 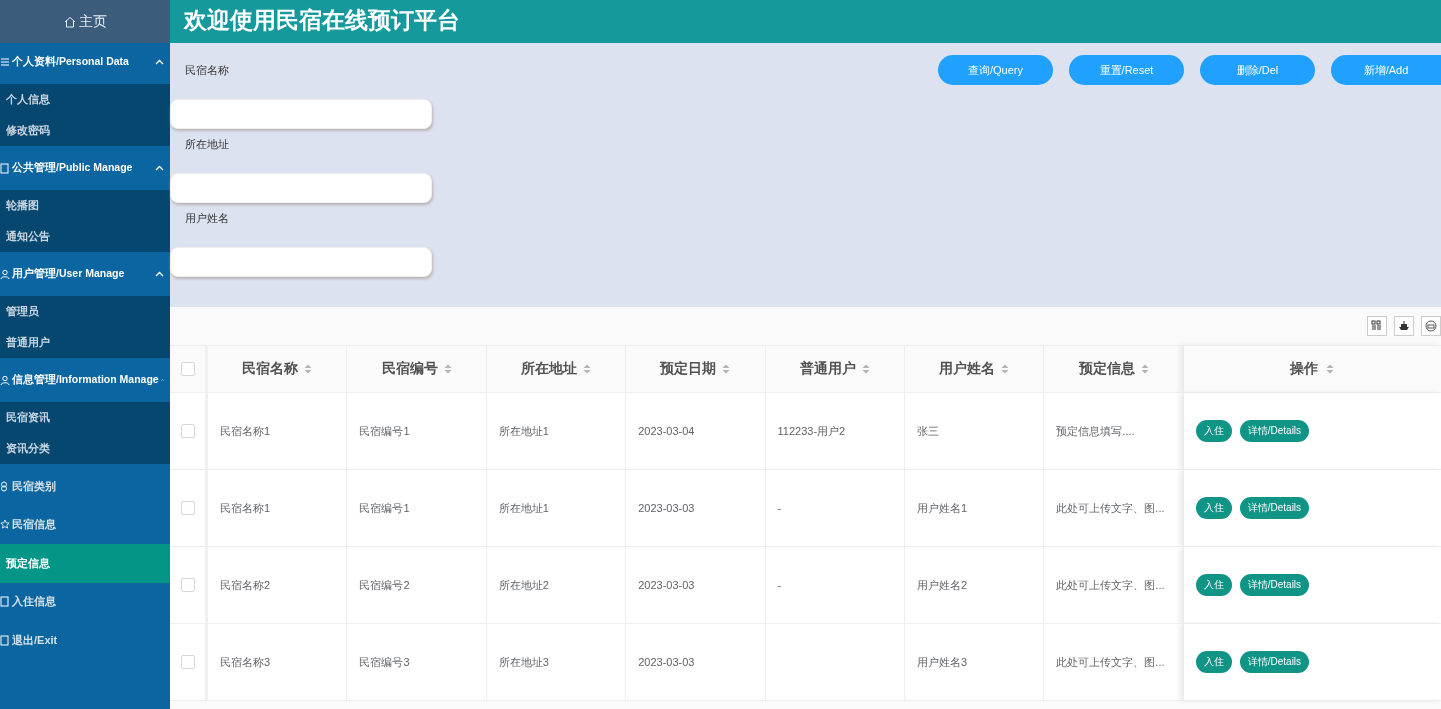 What do you see at coordinates (688, 369) in the screenshot?
I see `column-header: 预定日期` at bounding box center [688, 369].